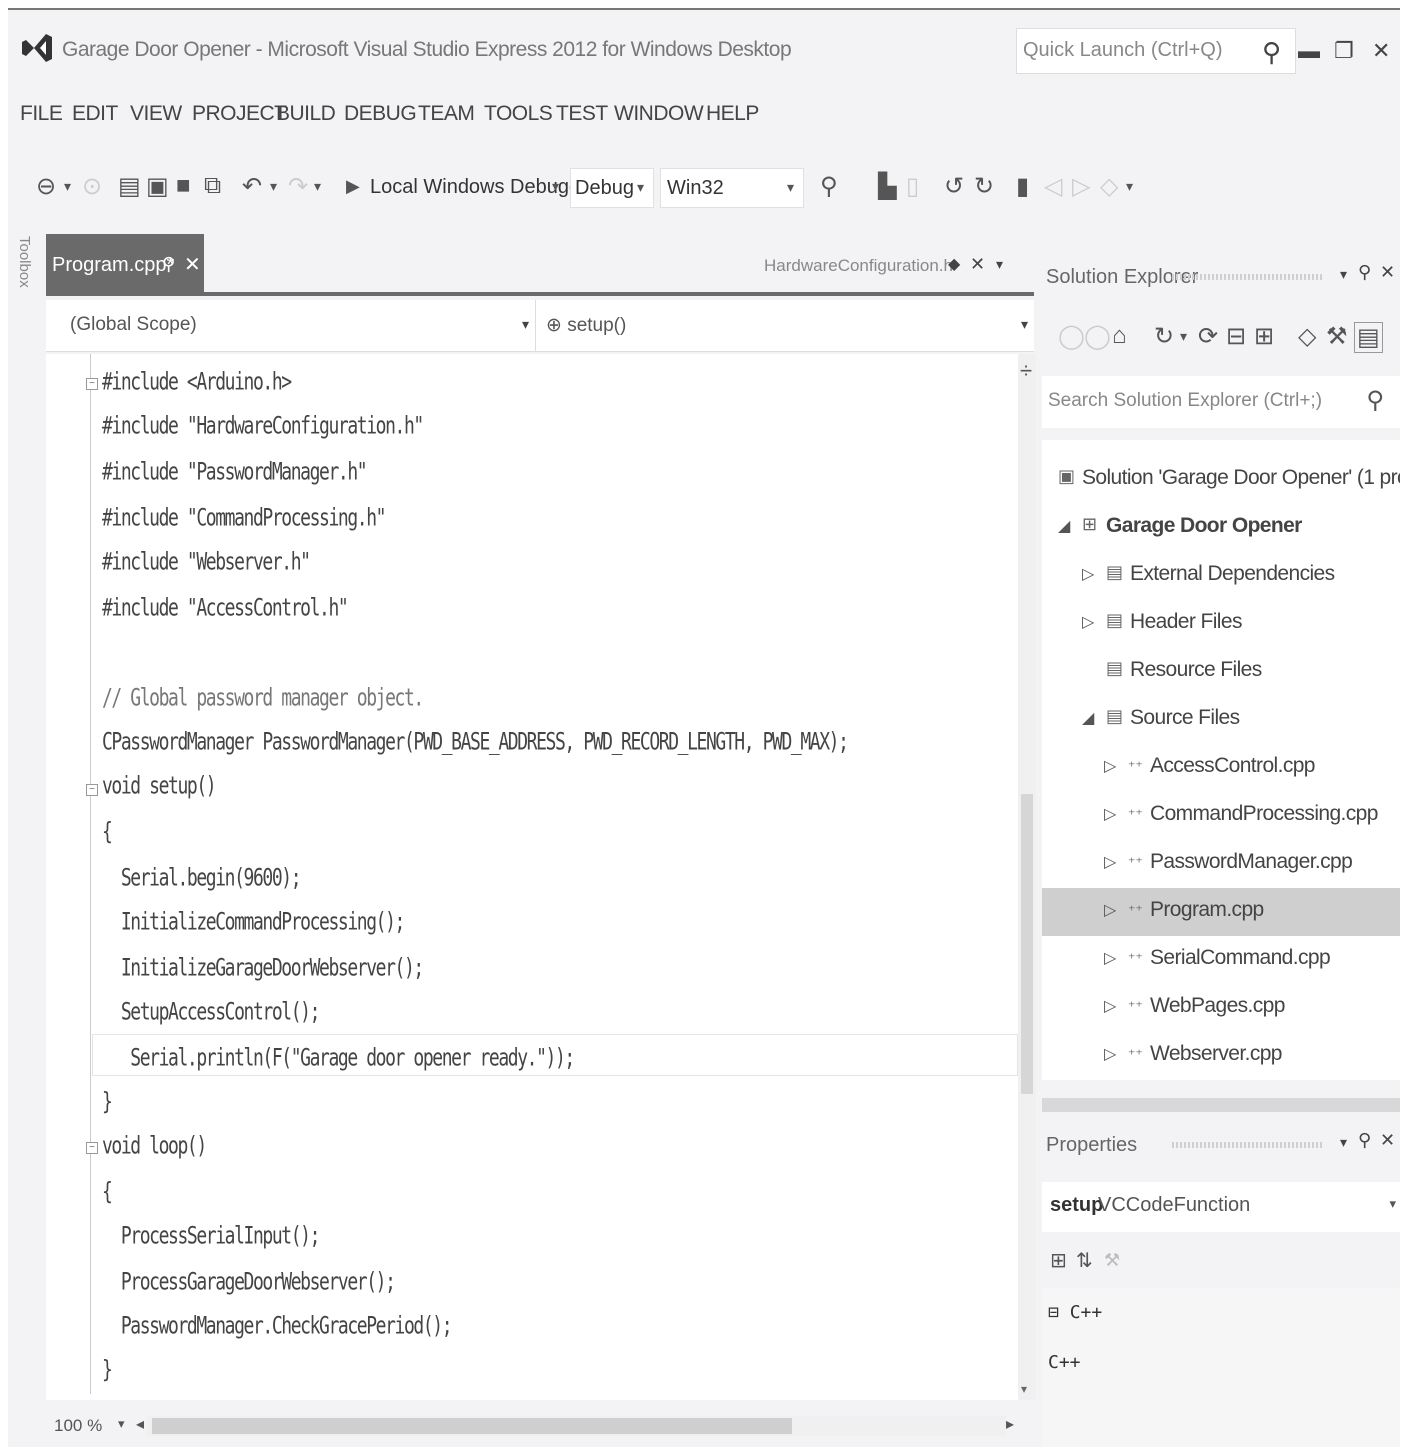 Image resolution: width=1408 pixels, height=1455 pixels. What do you see at coordinates (46, 186) in the screenshot?
I see `back-navigate-icon: ⊖` at bounding box center [46, 186].